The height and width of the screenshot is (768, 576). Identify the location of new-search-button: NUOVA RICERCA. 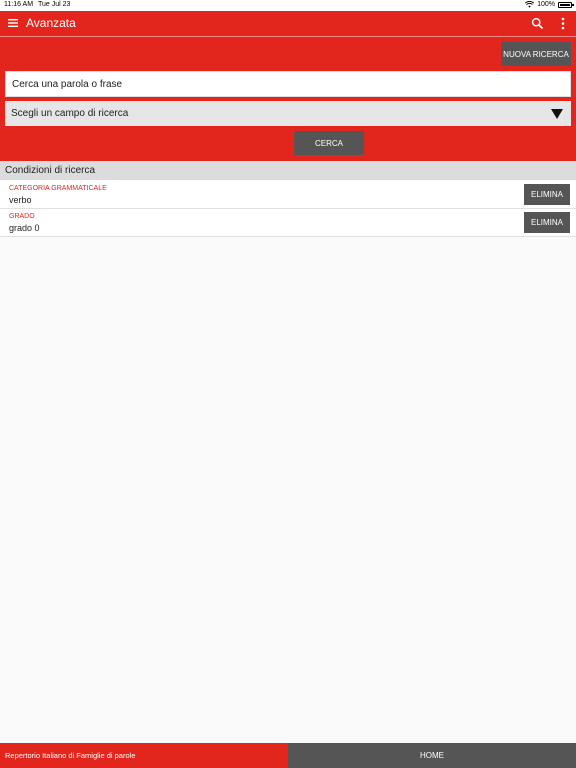
(536, 54).